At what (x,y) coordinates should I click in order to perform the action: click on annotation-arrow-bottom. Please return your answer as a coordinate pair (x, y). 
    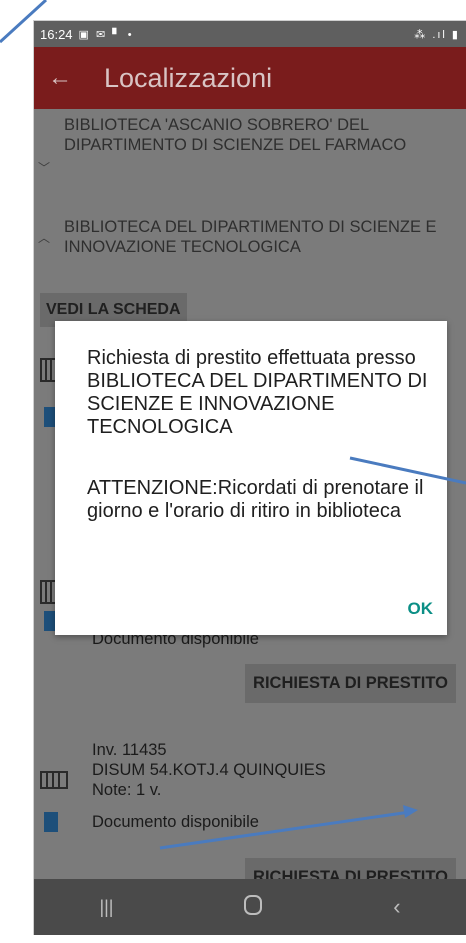
    Looking at the image, I should click on (285, 830).